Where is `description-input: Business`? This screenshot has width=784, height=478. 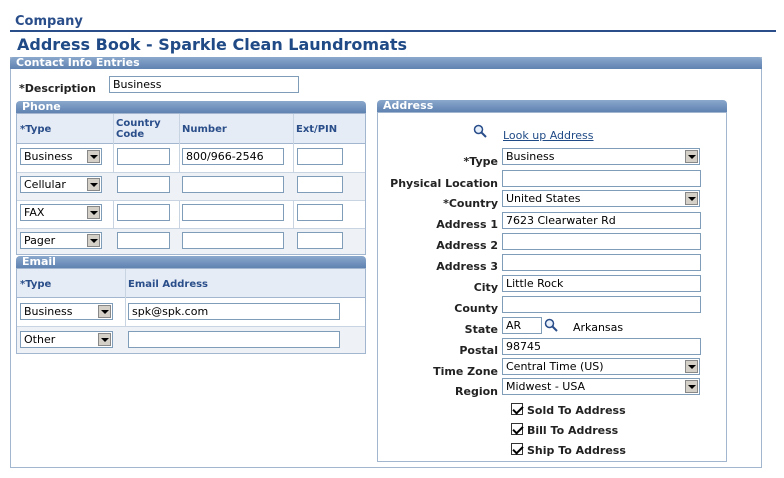 description-input: Business is located at coordinates (204, 84).